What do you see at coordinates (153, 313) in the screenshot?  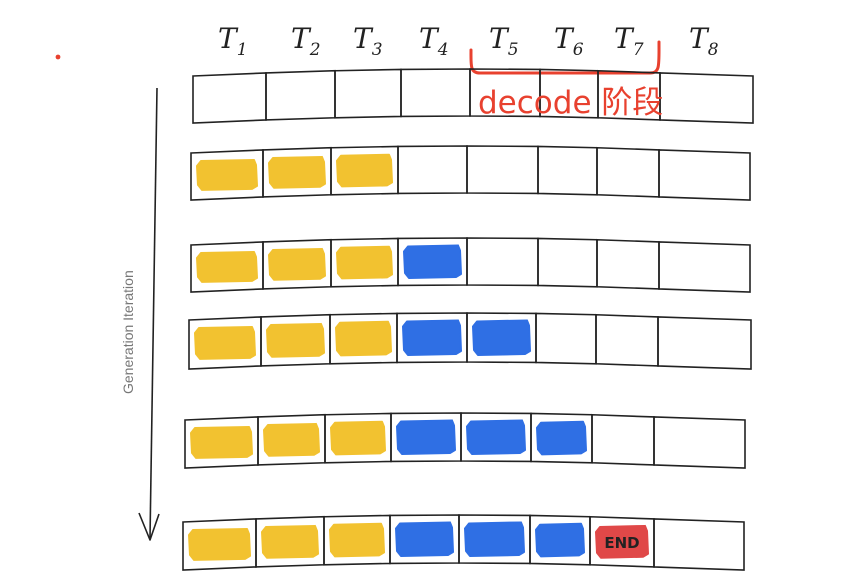 I see `iteration-arrow` at bounding box center [153, 313].